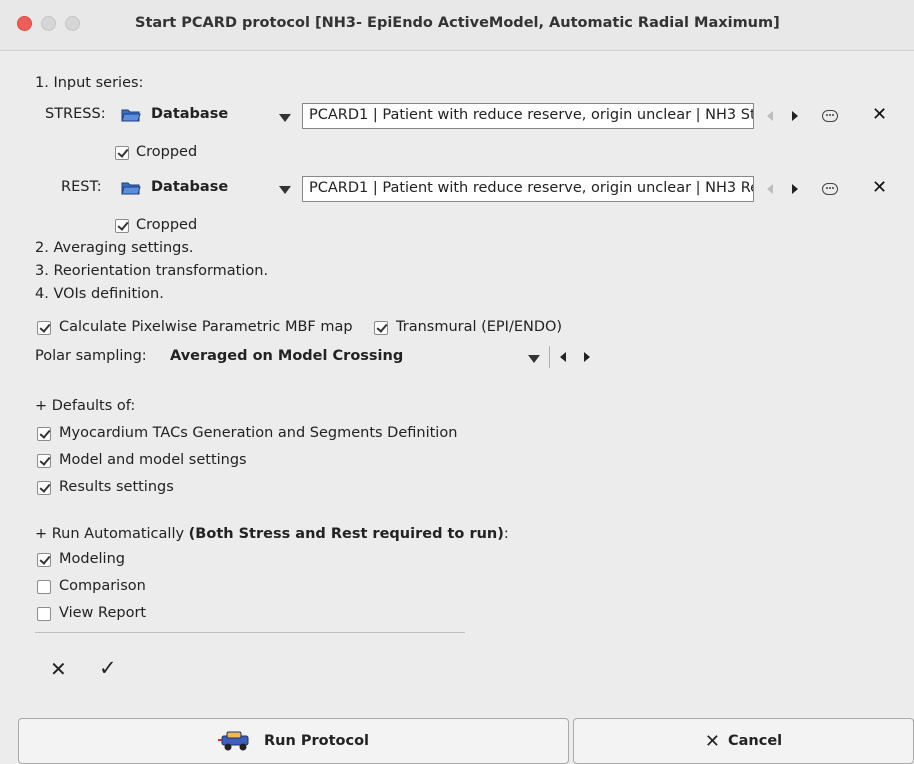 This screenshot has width=914, height=764. I want to click on run-protocol-label: Run Protocol, so click(316, 741).